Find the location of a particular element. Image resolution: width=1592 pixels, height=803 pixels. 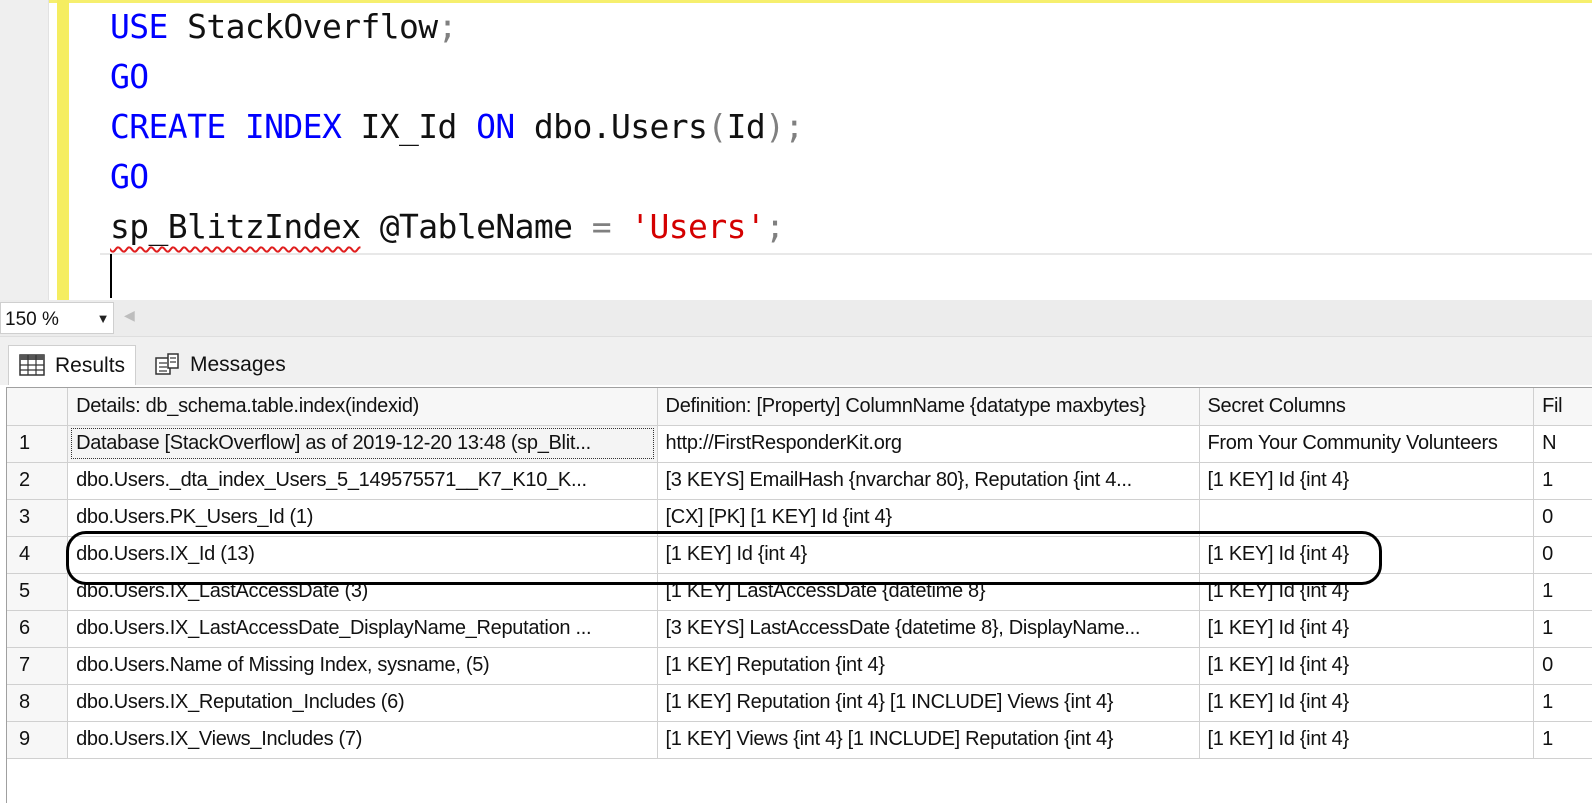

paren-close: ); is located at coordinates (784, 126).